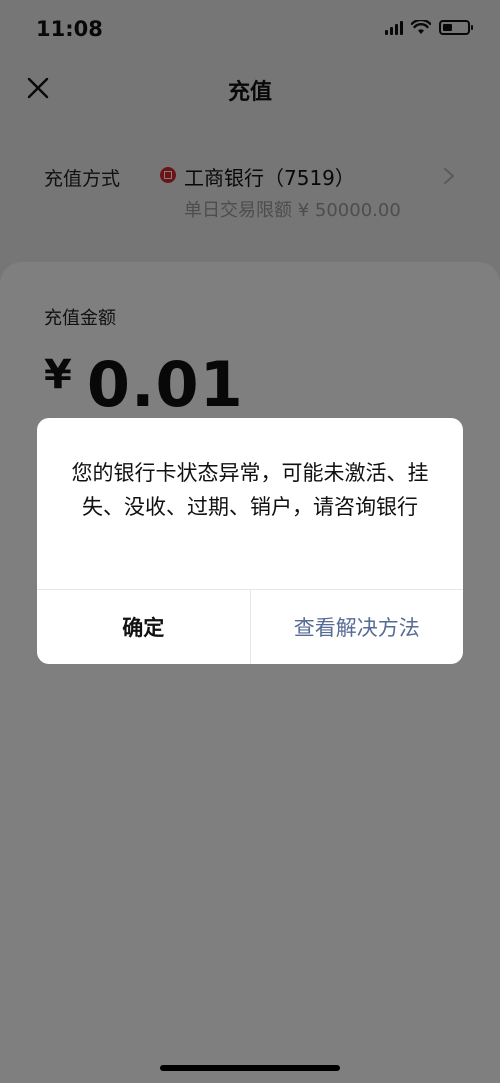 Image resolution: width=500 pixels, height=1083 pixels. What do you see at coordinates (357, 627) in the screenshot?
I see `view-solution-button: 查看解决方法` at bounding box center [357, 627].